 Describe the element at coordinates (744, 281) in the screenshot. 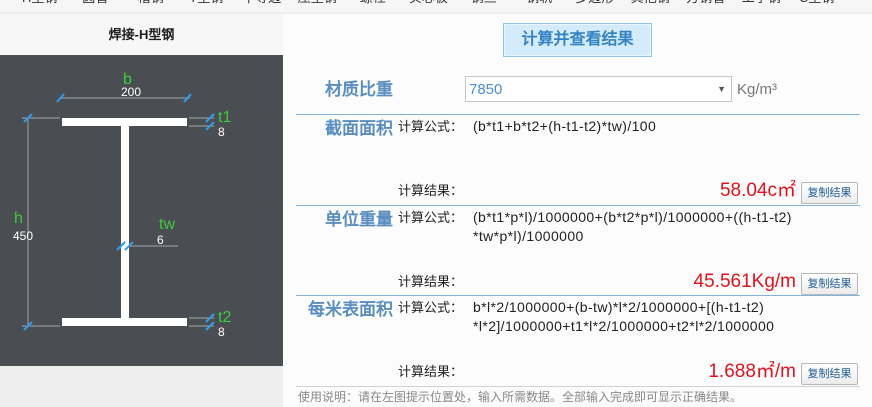

I see `result-value: 45.561Kg/m` at that location.